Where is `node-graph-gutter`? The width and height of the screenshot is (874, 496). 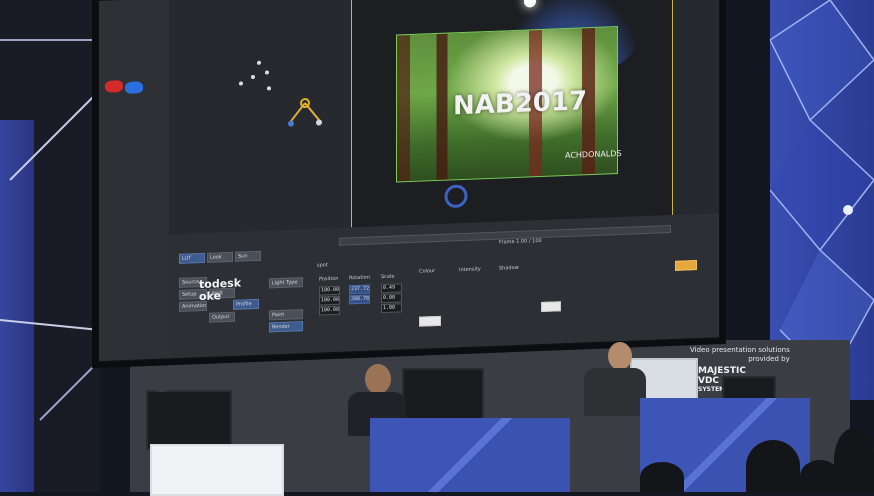
node-graph-gutter is located at coordinates (134, 180).